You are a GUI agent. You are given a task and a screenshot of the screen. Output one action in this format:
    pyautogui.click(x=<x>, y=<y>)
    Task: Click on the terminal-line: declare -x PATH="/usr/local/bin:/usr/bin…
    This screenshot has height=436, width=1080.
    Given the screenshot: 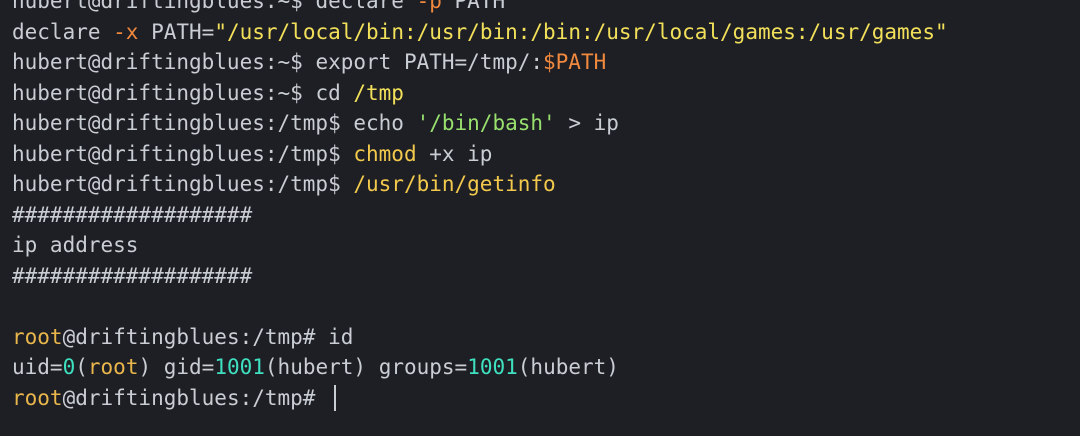 What is the action you would take?
    pyautogui.click(x=546, y=32)
    